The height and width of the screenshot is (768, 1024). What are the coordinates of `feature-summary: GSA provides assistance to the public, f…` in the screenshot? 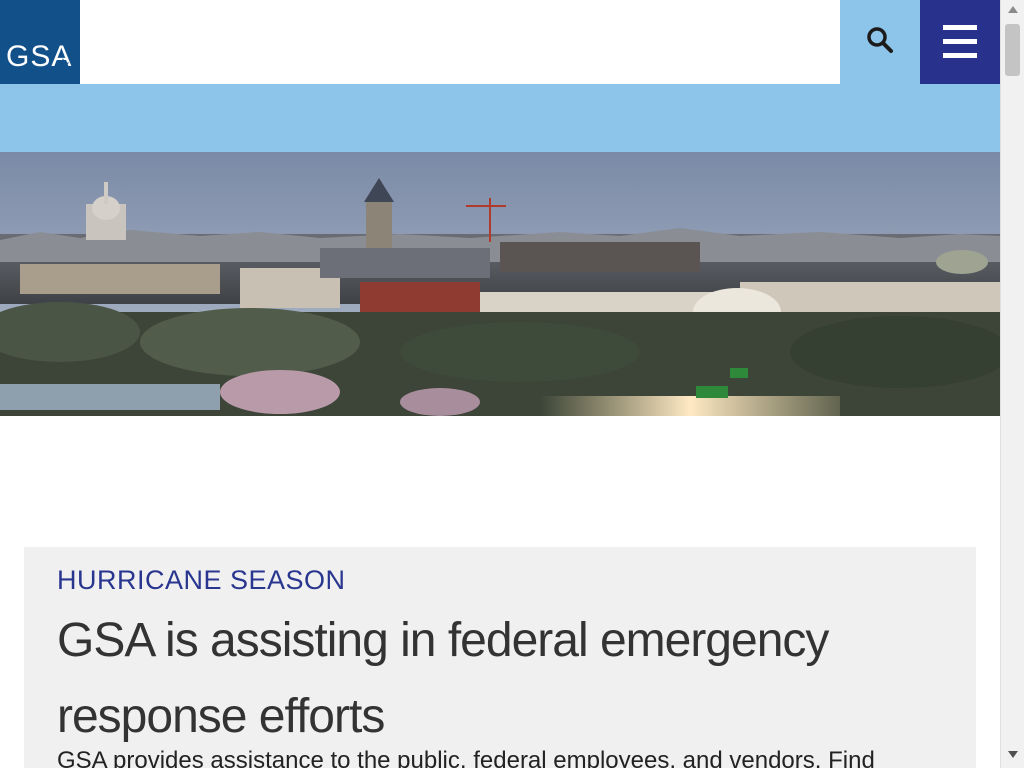 It's located at (466, 757).